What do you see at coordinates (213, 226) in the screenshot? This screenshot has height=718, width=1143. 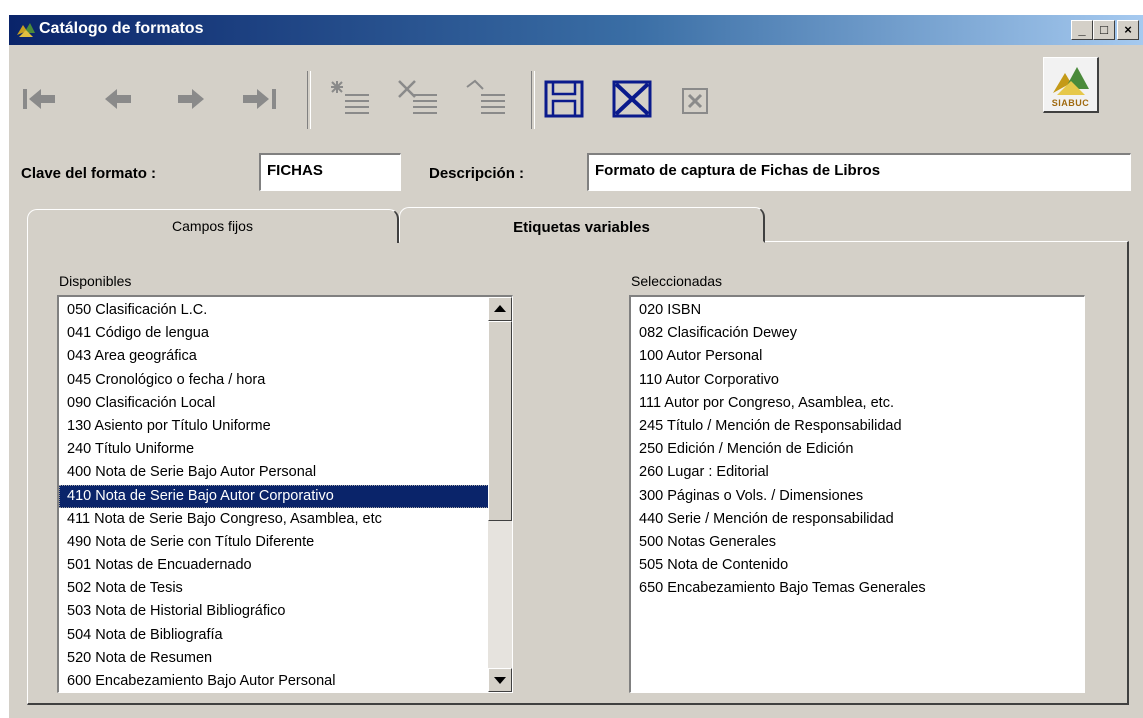 I see `tab-campos-fijos: Campos fijos` at bounding box center [213, 226].